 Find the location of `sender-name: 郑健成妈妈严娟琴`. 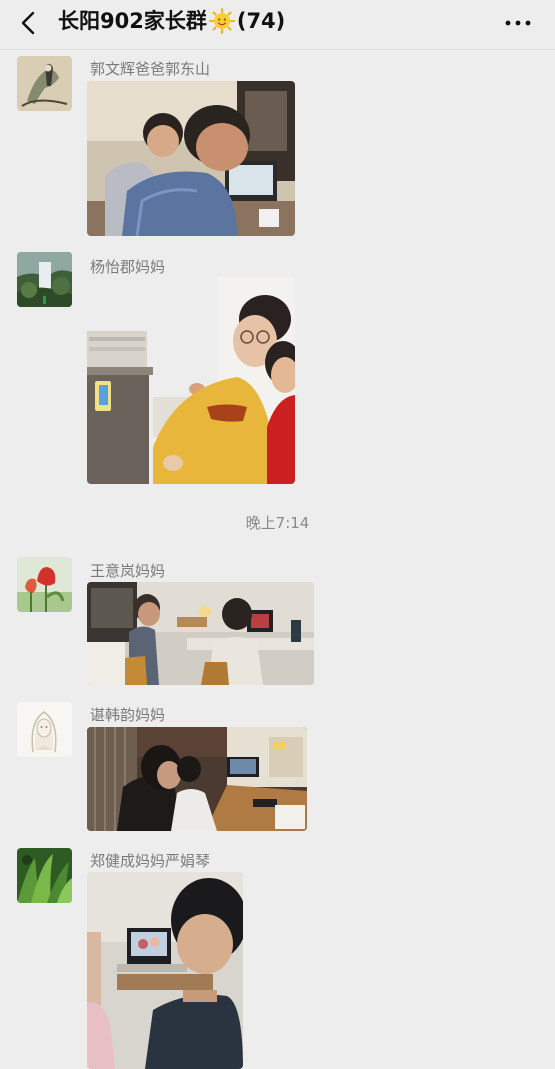

sender-name: 郑健成妈妈严娟琴 is located at coordinates (150, 861).